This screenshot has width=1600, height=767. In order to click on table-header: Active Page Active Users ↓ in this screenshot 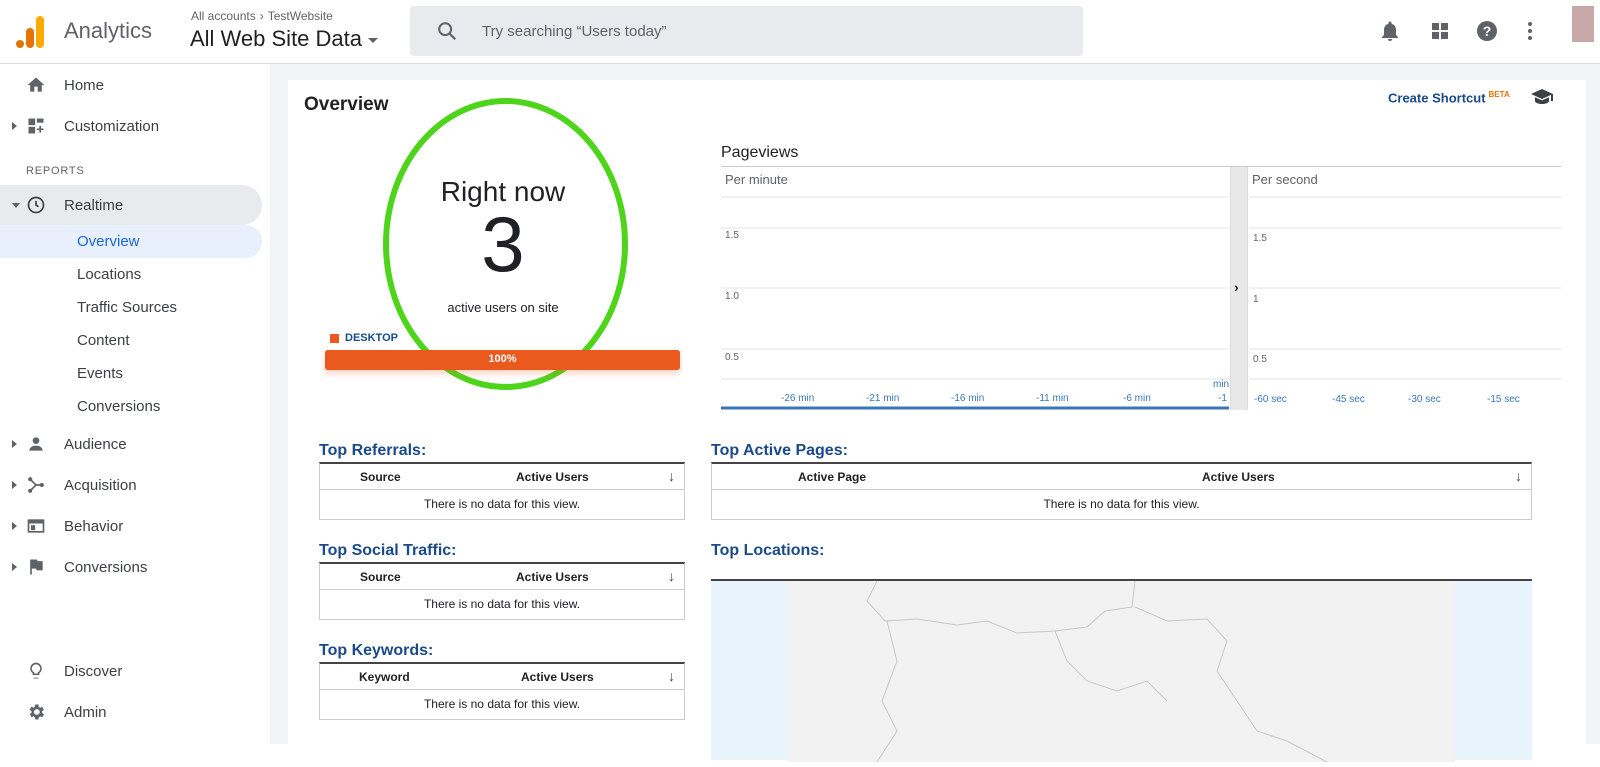, I will do `click(1121, 477)`.